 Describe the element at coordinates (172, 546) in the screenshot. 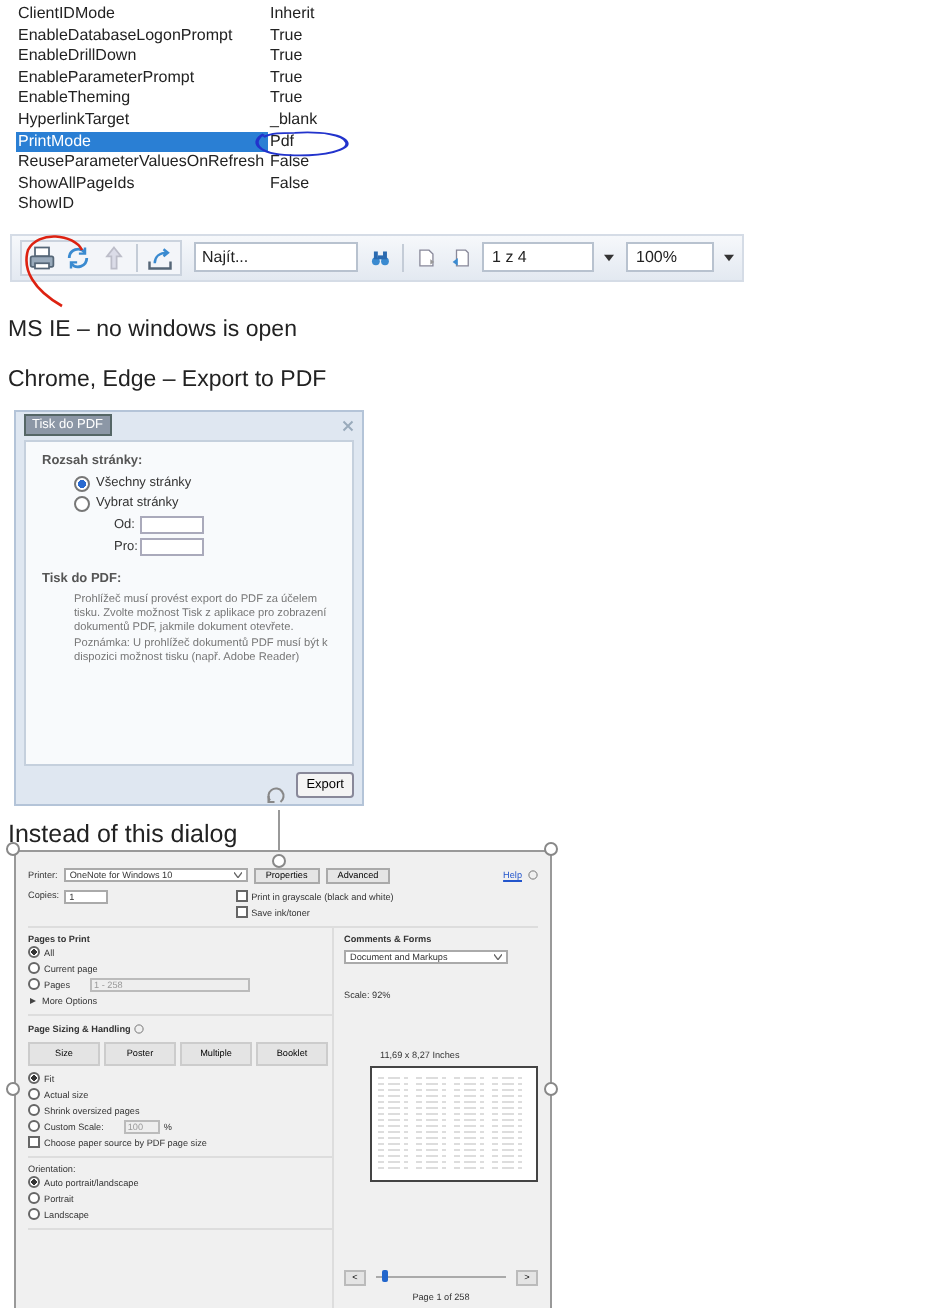

I see `to-page-field` at that location.